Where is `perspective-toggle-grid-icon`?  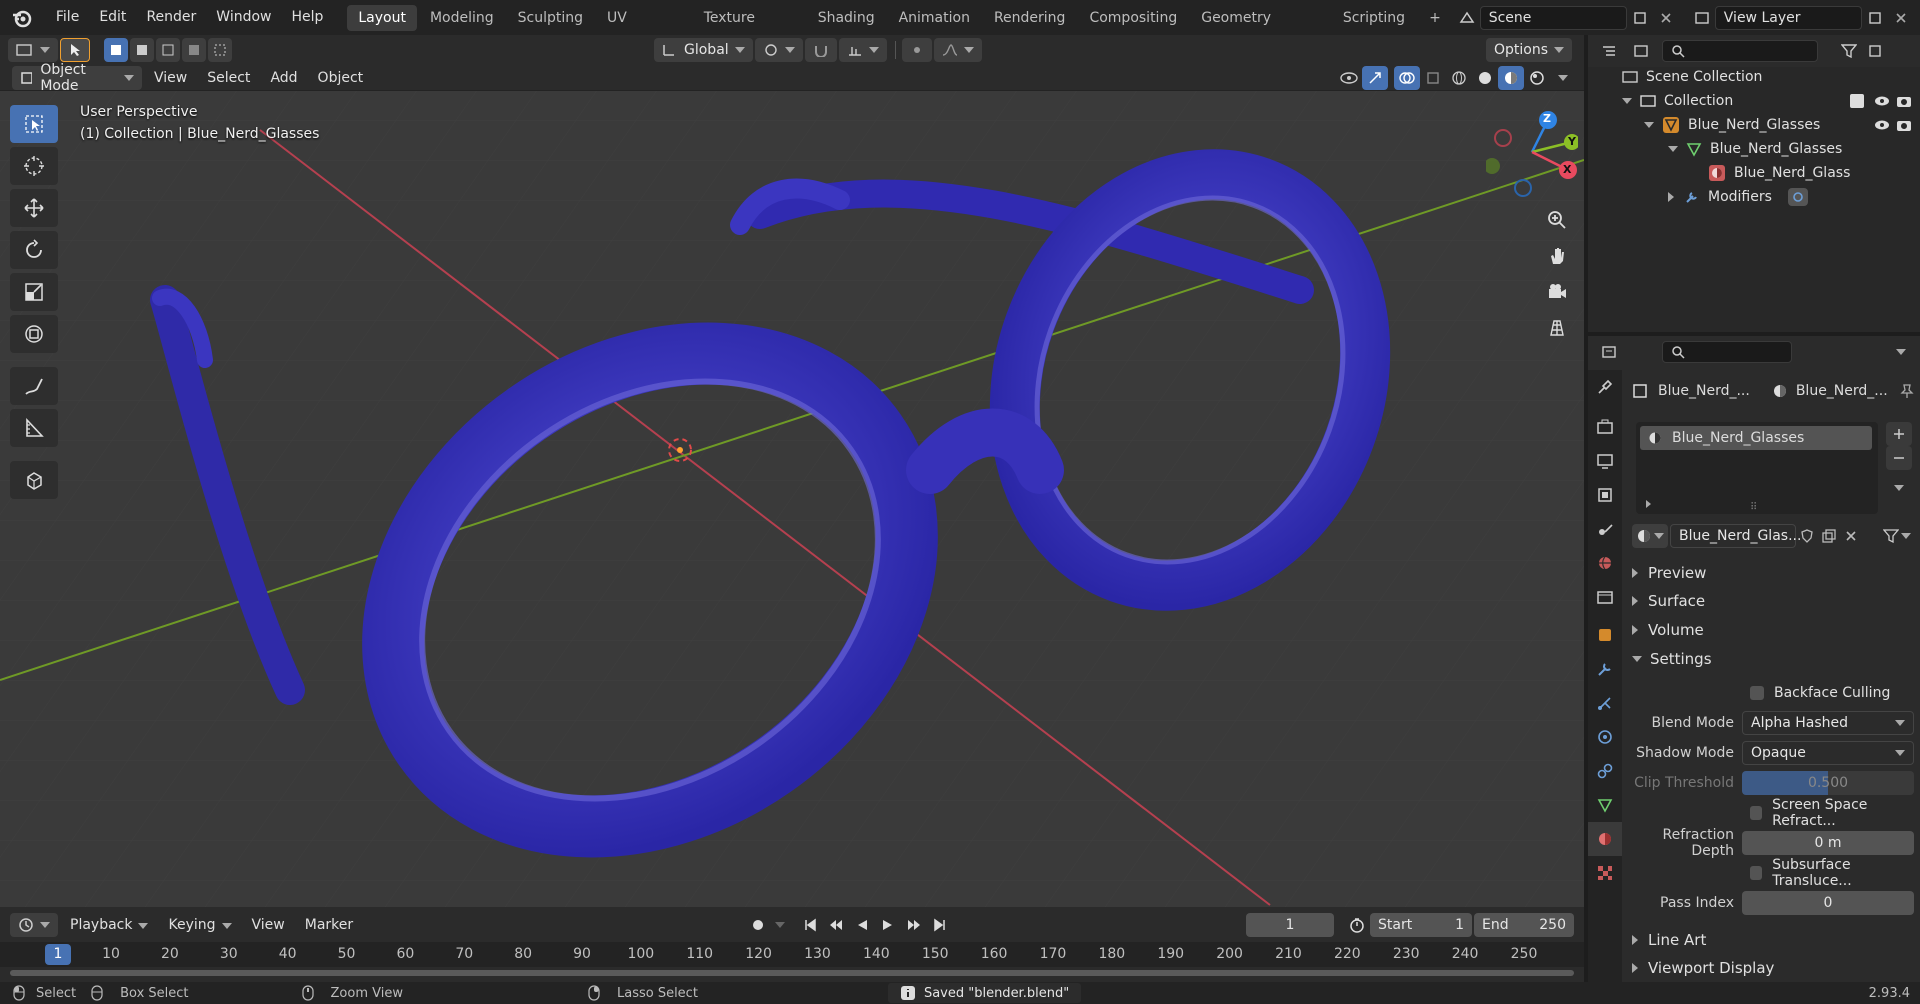 perspective-toggle-grid-icon is located at coordinates (1557, 328).